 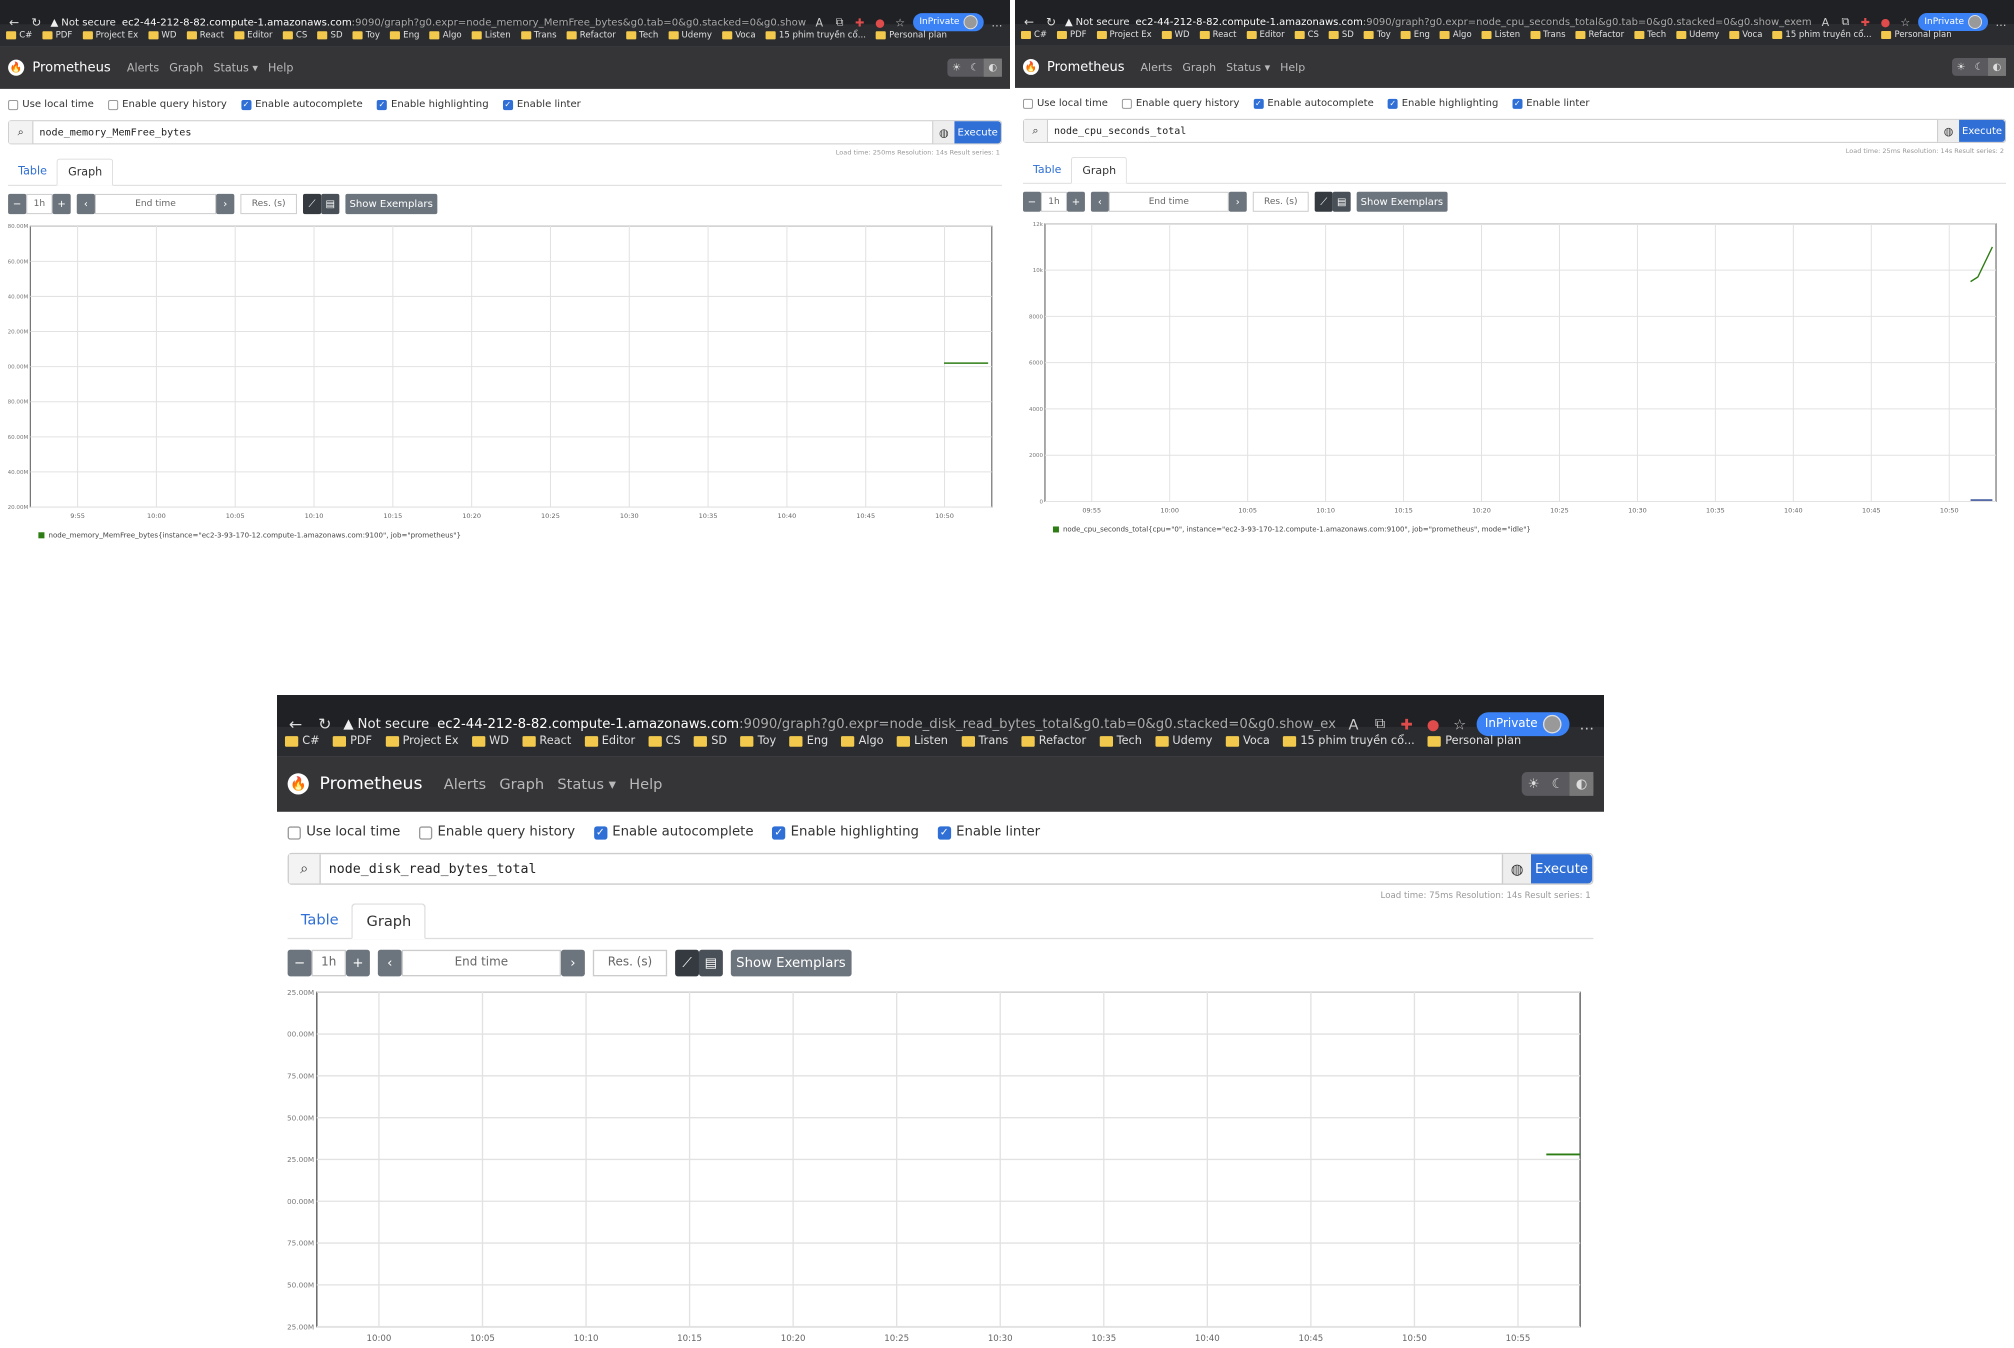 What do you see at coordinates (943, 132) in the screenshot?
I see `metrics-explorer-icon: ◍` at bounding box center [943, 132].